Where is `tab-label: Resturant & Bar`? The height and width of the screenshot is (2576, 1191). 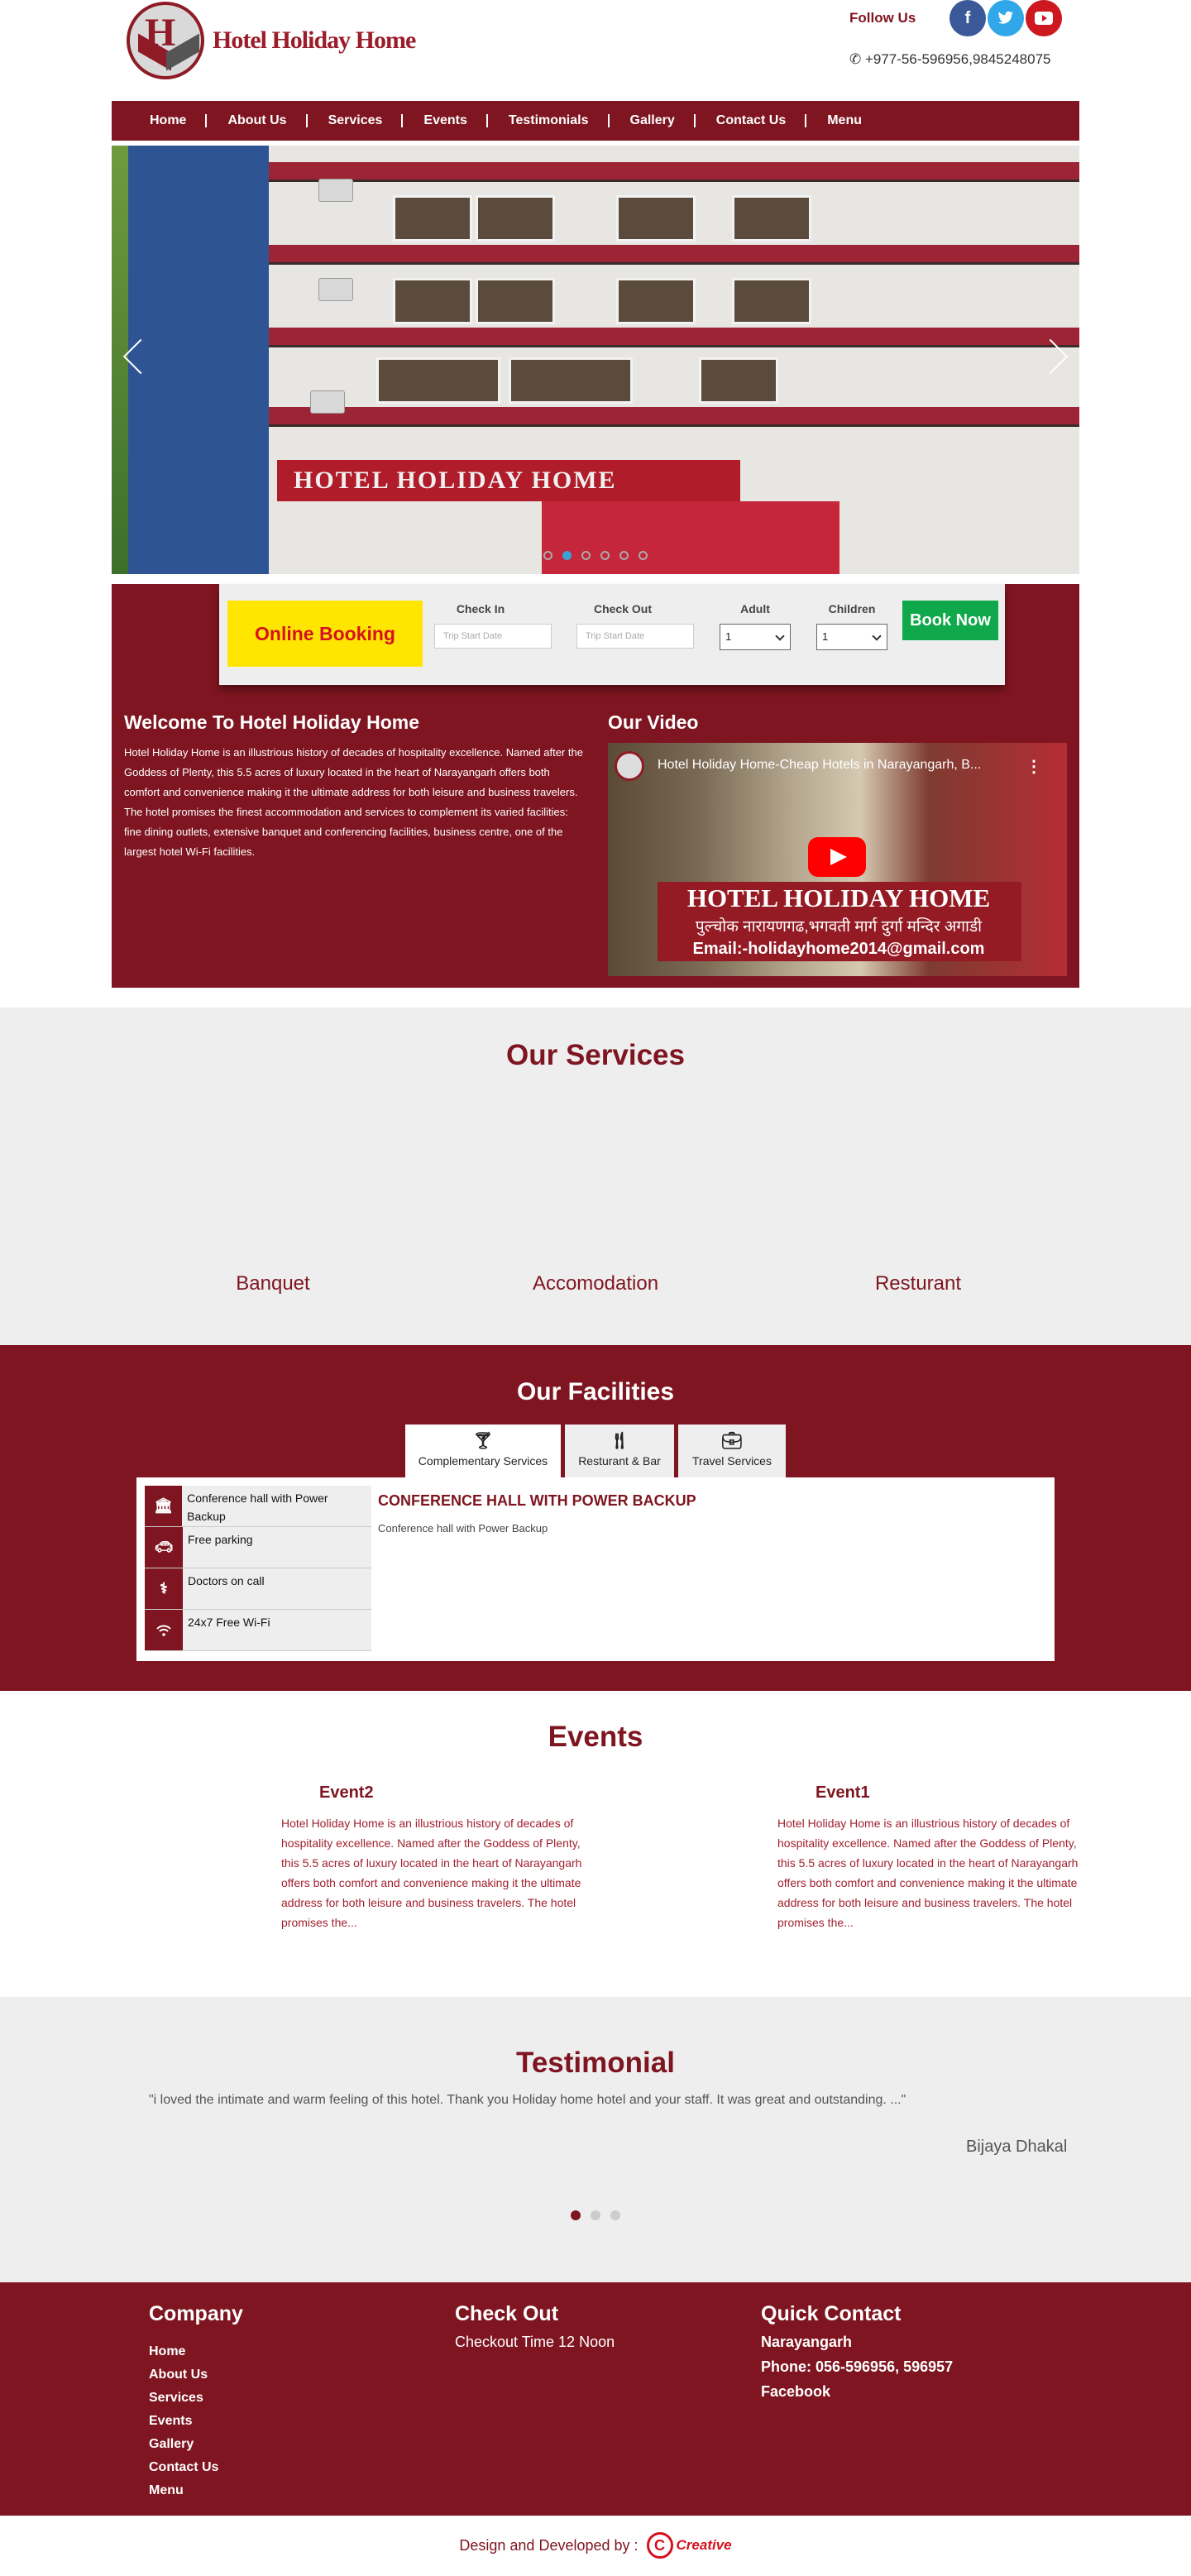 tab-label: Resturant & Bar is located at coordinates (619, 1461).